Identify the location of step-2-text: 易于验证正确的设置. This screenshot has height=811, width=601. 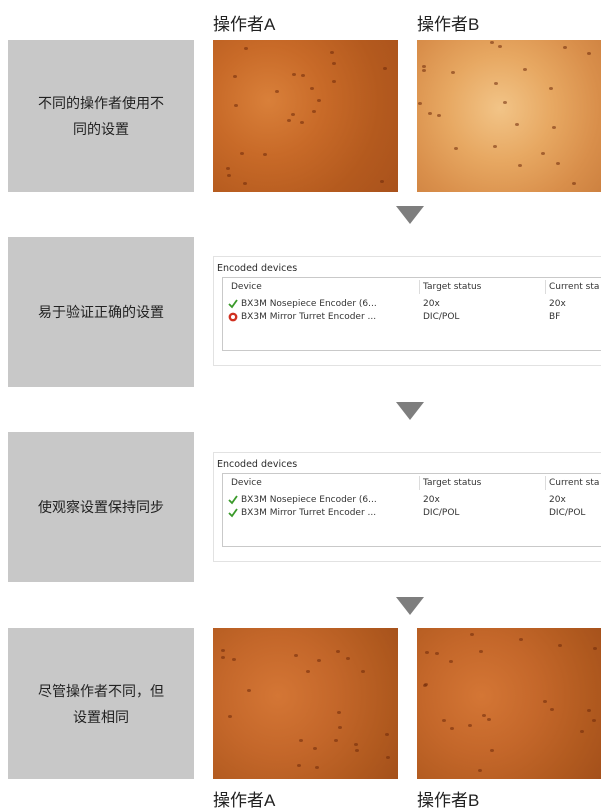
(101, 312).